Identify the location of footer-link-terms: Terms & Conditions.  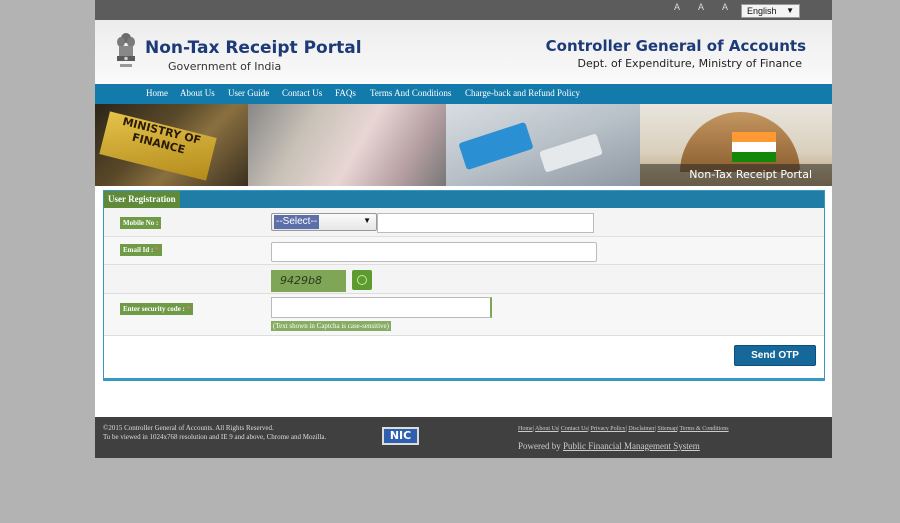
(704, 429).